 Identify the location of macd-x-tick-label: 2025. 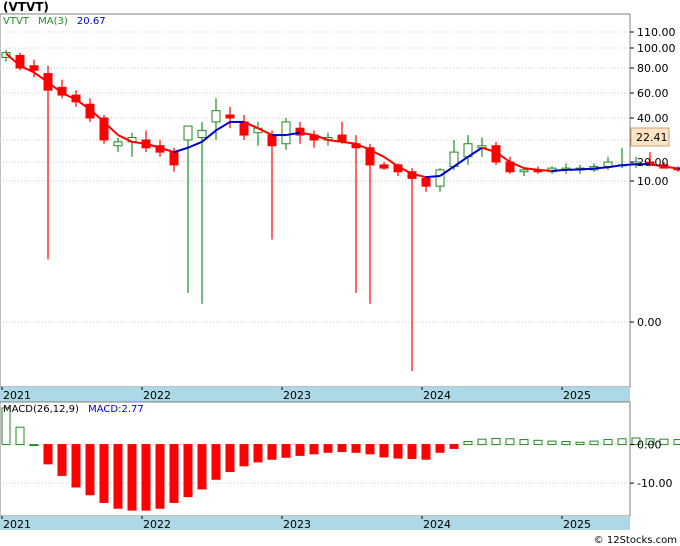
(577, 524).